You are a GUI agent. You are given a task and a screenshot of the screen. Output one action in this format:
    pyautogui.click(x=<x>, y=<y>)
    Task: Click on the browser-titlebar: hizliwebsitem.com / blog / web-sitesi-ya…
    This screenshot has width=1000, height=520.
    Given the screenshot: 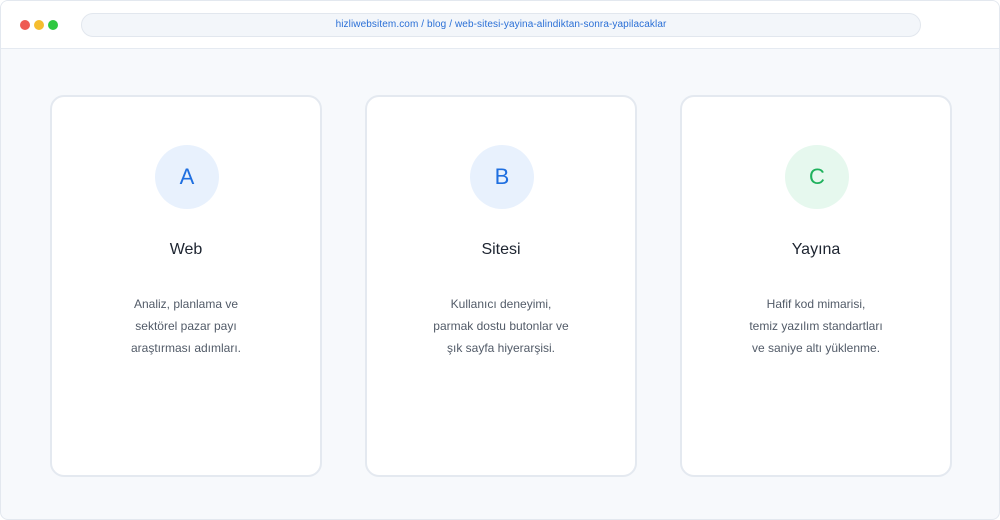 What is the action you would take?
    pyautogui.click(x=500, y=25)
    